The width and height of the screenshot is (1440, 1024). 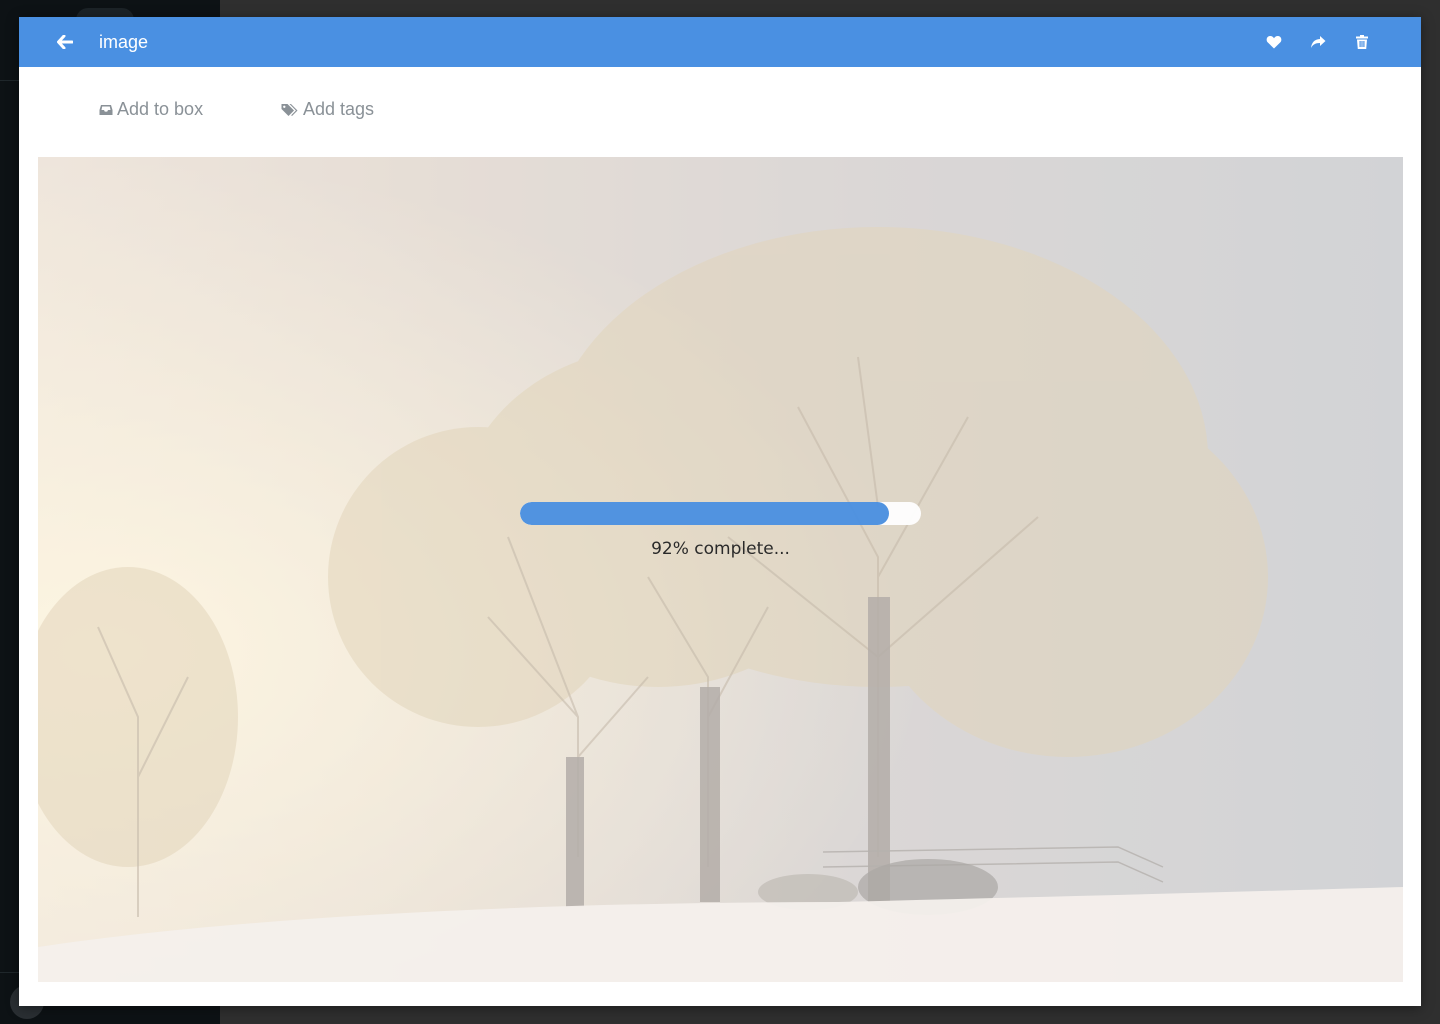 I want to click on add-tags-button: Add tags, so click(x=327, y=109).